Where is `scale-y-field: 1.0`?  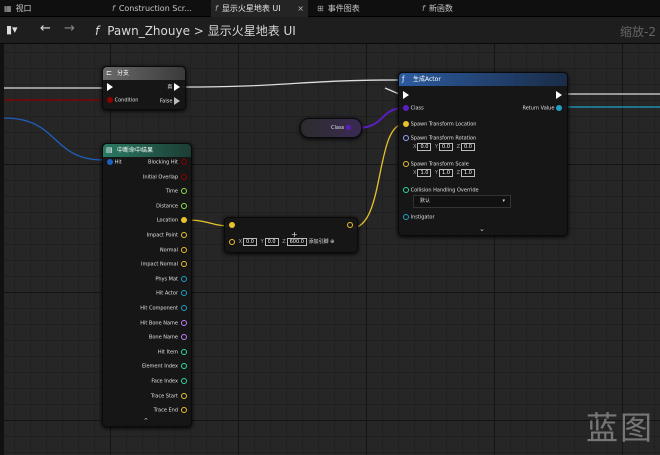 scale-y-field: 1.0 is located at coordinates (446, 173).